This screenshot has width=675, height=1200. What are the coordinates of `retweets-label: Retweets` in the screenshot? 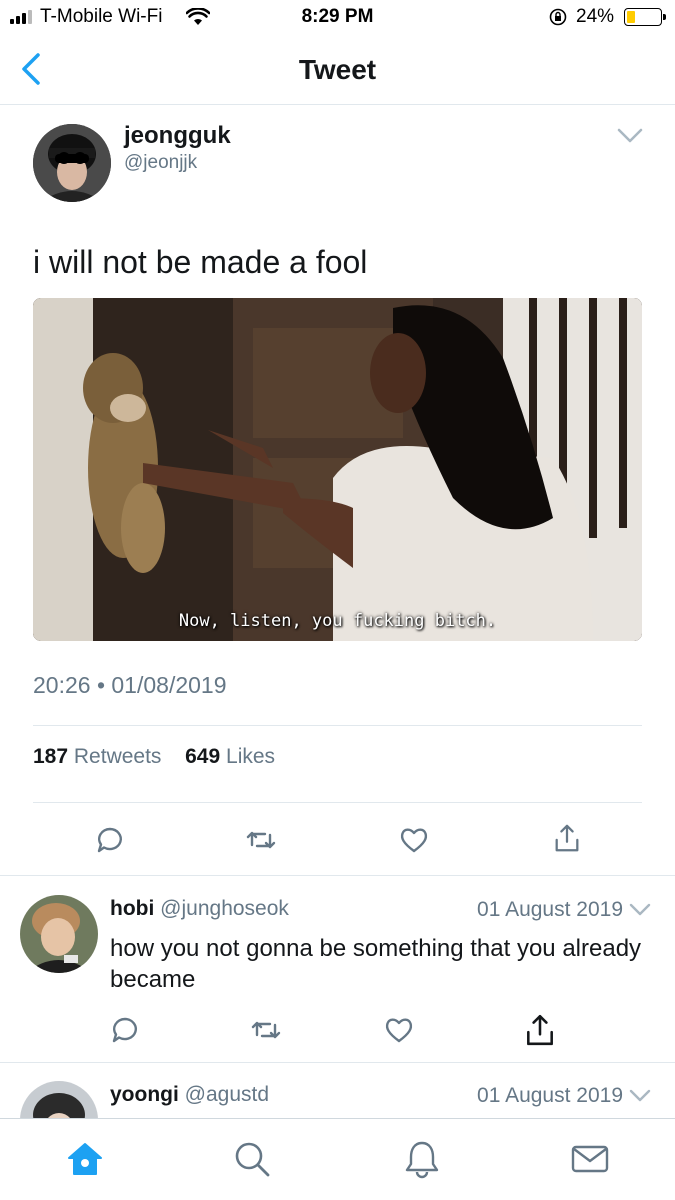 It's located at (118, 756).